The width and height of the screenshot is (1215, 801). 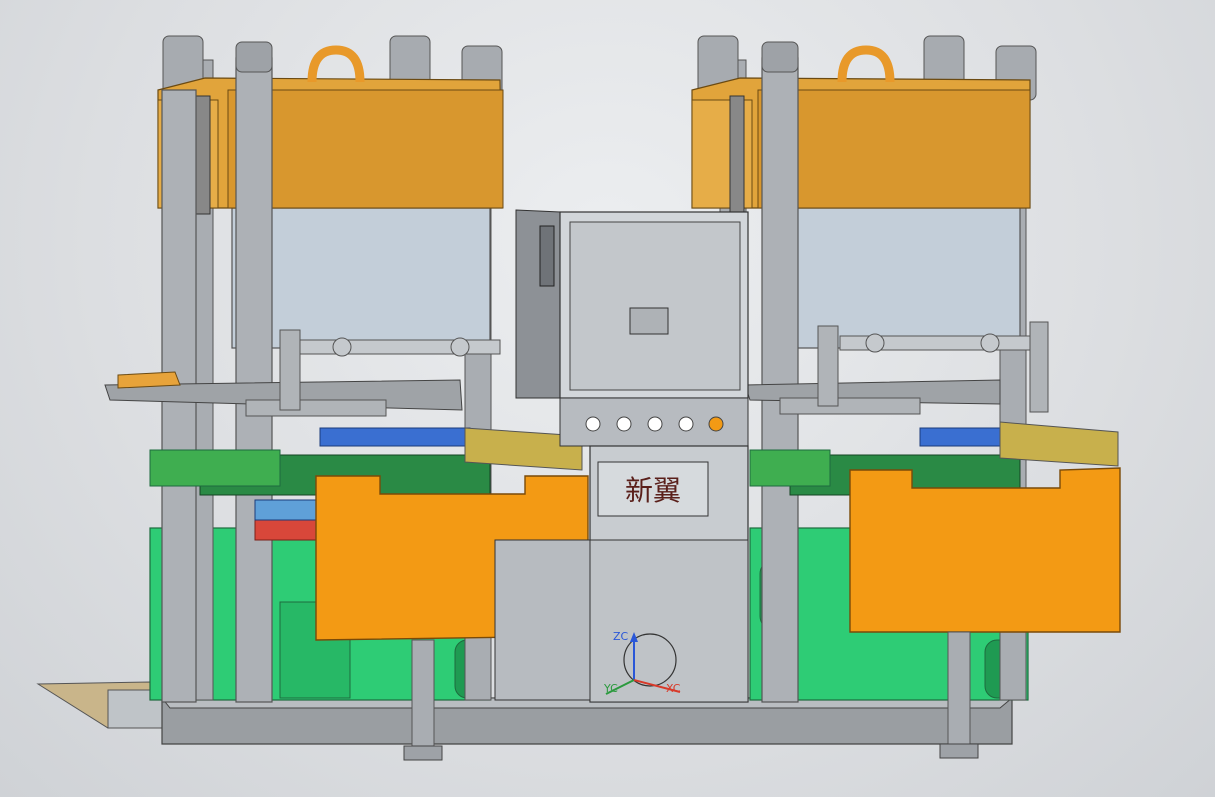 What do you see at coordinates (610, 688) in the screenshot?
I see `axis-label-y: YC` at bounding box center [610, 688].